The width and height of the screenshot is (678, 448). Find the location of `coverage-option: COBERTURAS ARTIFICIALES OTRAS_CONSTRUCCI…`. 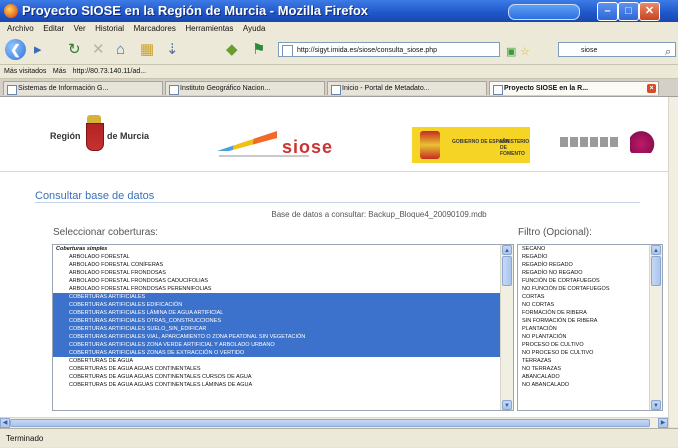

coverage-option: COBERTURAS ARTIFICIALES OTRAS_CONSTRUCCI… is located at coordinates (283, 321).